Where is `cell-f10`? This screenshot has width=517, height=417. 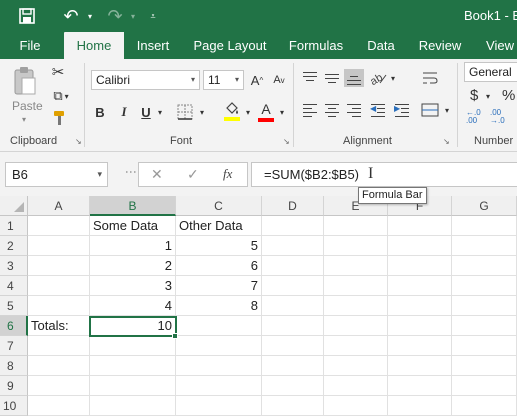
cell-f10 is located at coordinates (420, 406).